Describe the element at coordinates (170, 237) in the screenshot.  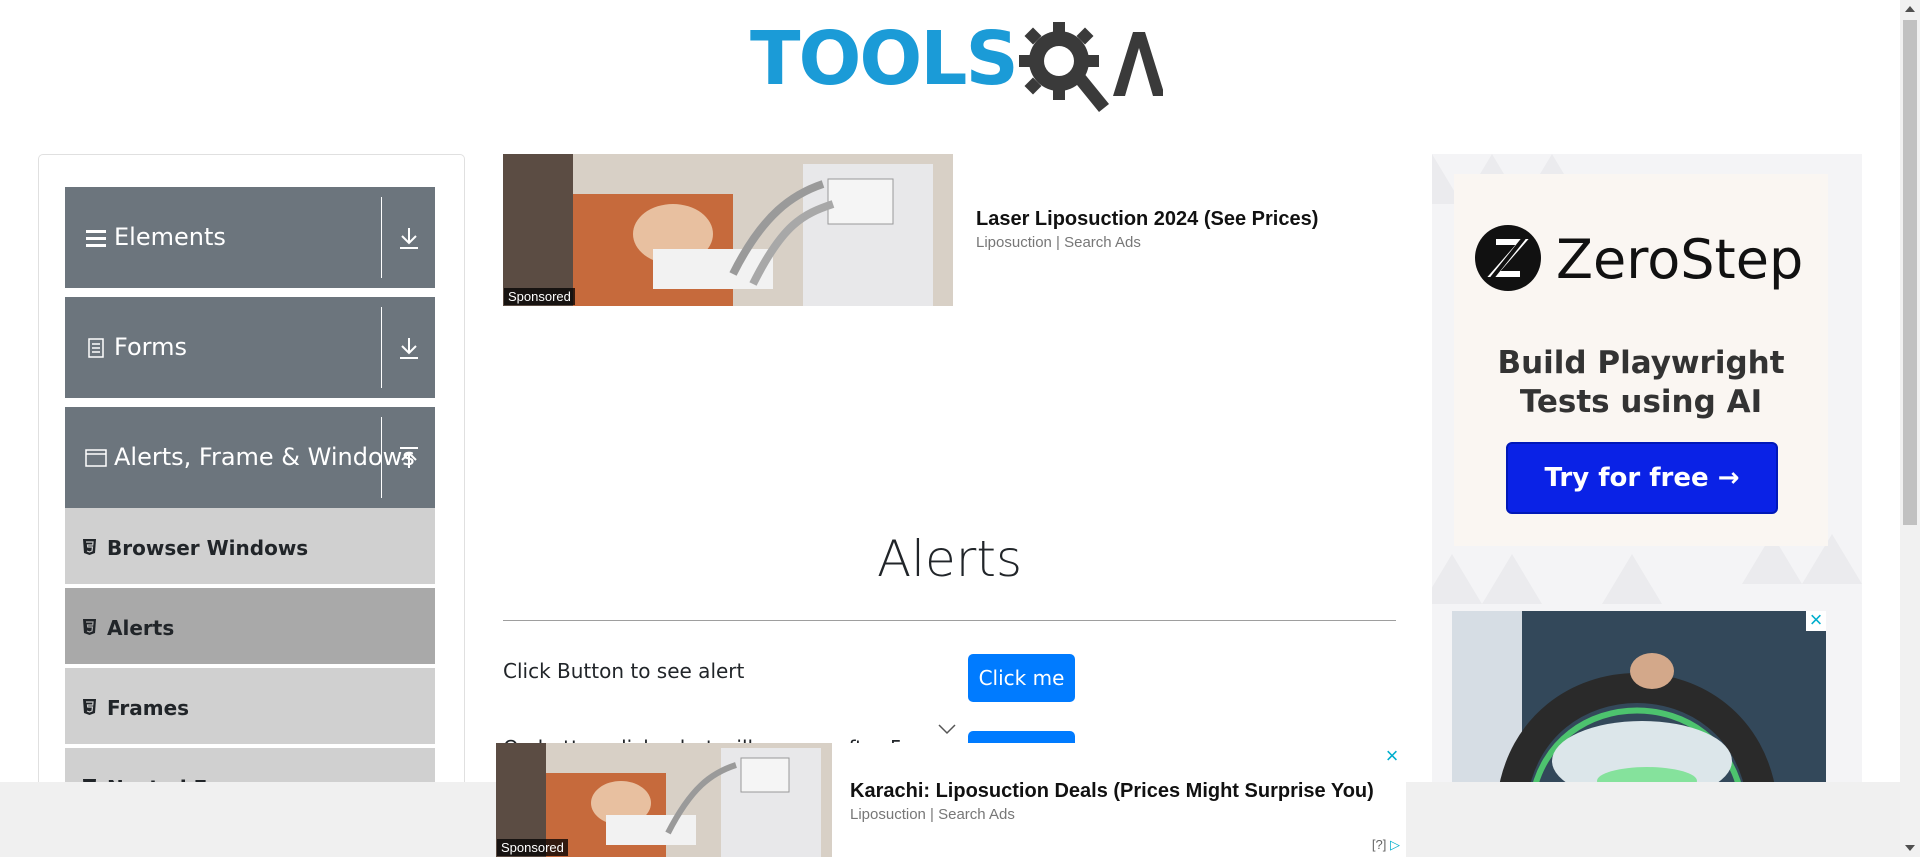
I see `sidebar-group-label: Elements` at that location.